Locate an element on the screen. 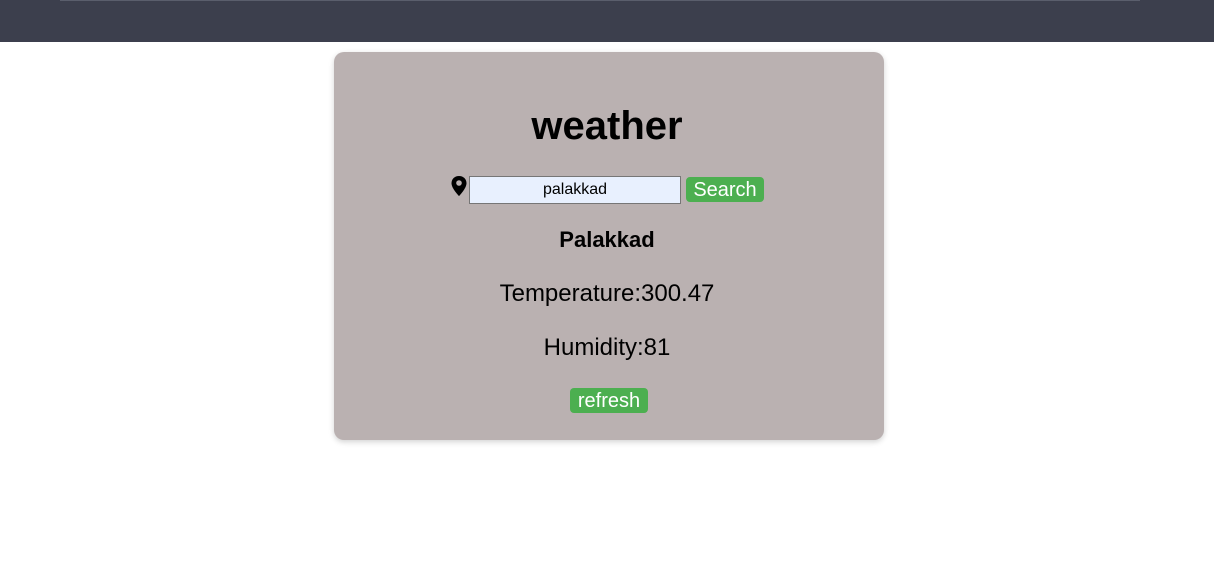 This screenshot has width=1214, height=569. city-name: Palakkad is located at coordinates (607, 239).